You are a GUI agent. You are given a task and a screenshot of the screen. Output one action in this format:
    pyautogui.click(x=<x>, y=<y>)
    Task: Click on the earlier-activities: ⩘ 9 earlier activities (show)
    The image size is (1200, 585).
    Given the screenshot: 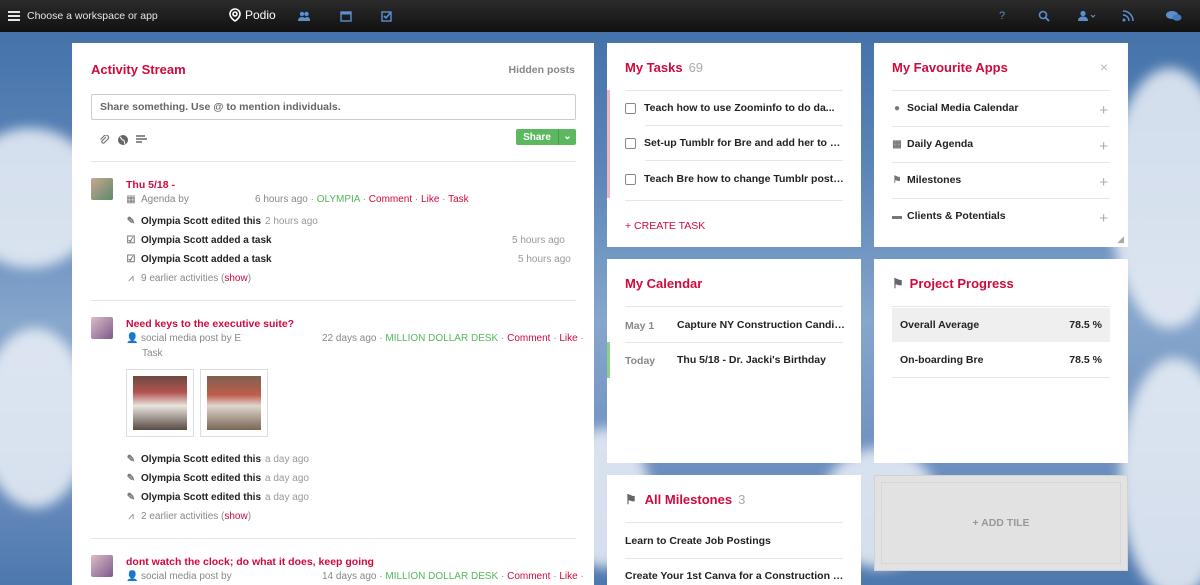 What is the action you would take?
    pyautogui.click(x=188, y=278)
    